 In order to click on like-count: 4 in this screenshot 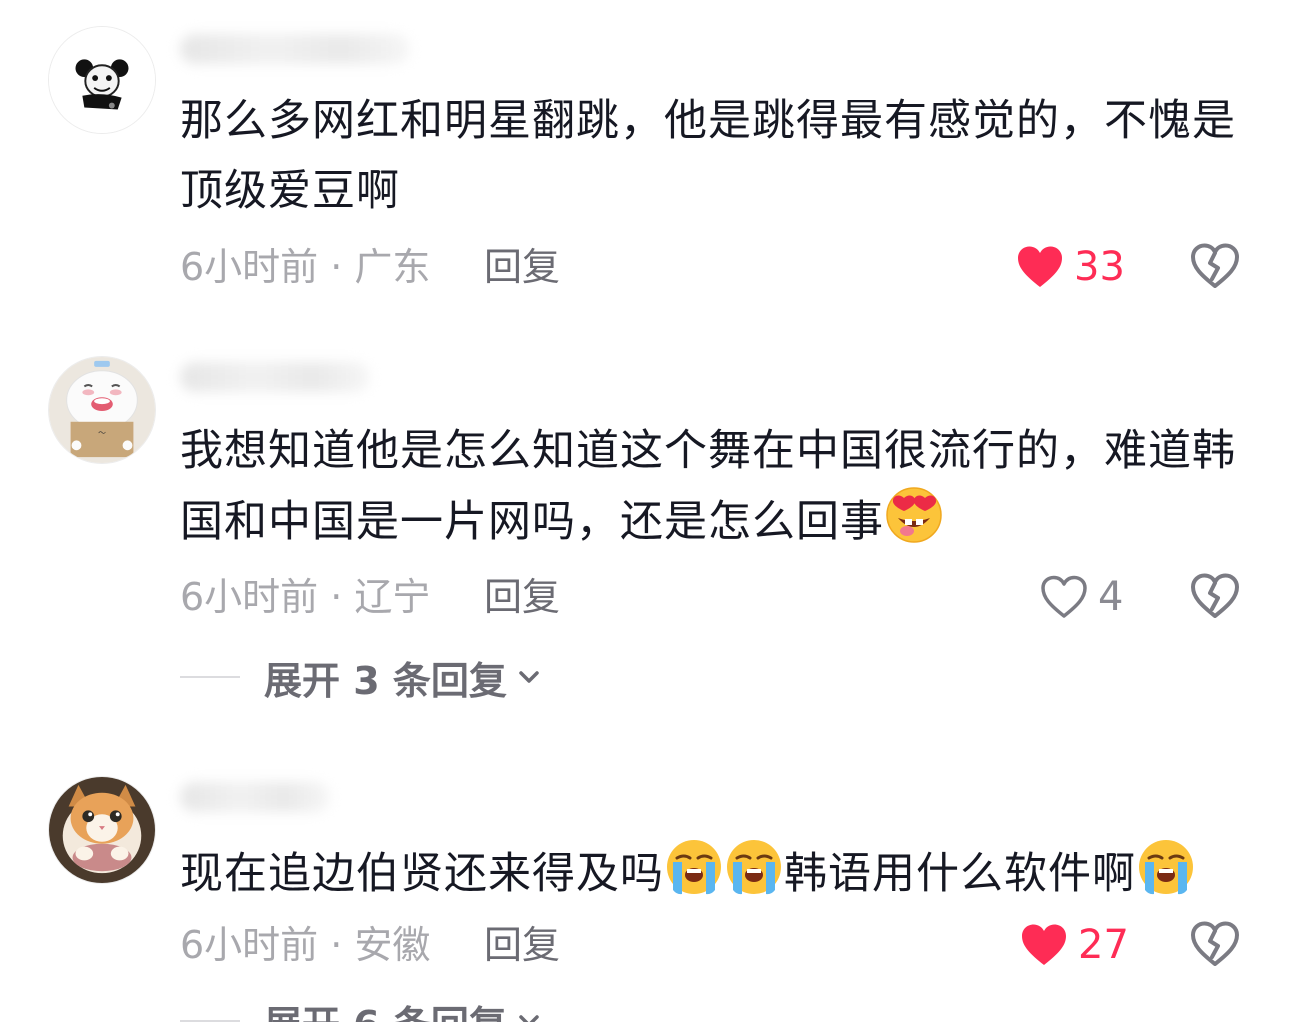, I will do `click(1111, 597)`.